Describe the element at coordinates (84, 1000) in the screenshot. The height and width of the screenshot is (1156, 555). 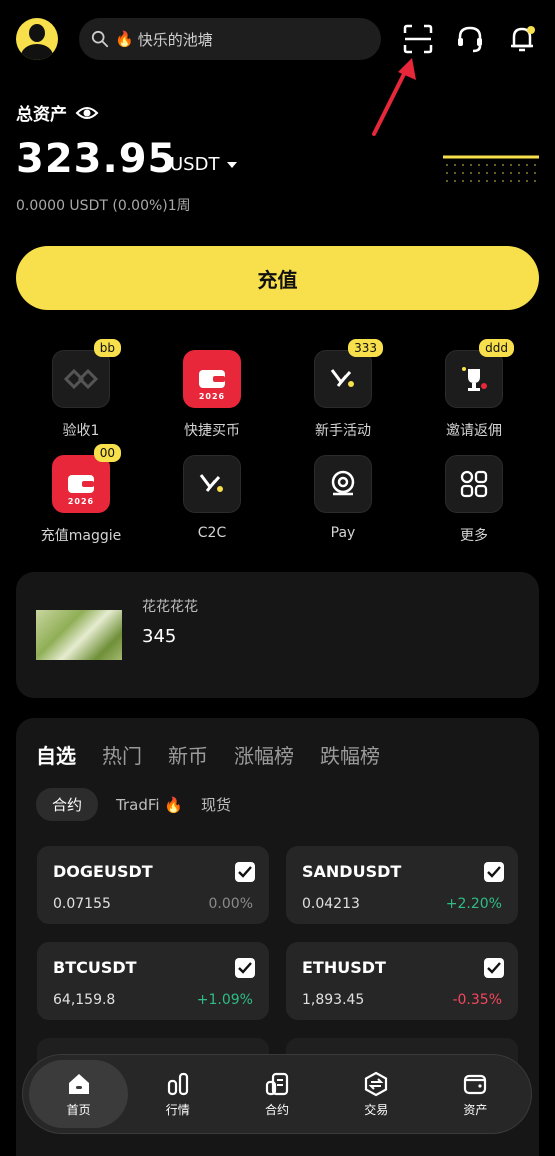
I see `coin-price: 64,159.8` at that location.